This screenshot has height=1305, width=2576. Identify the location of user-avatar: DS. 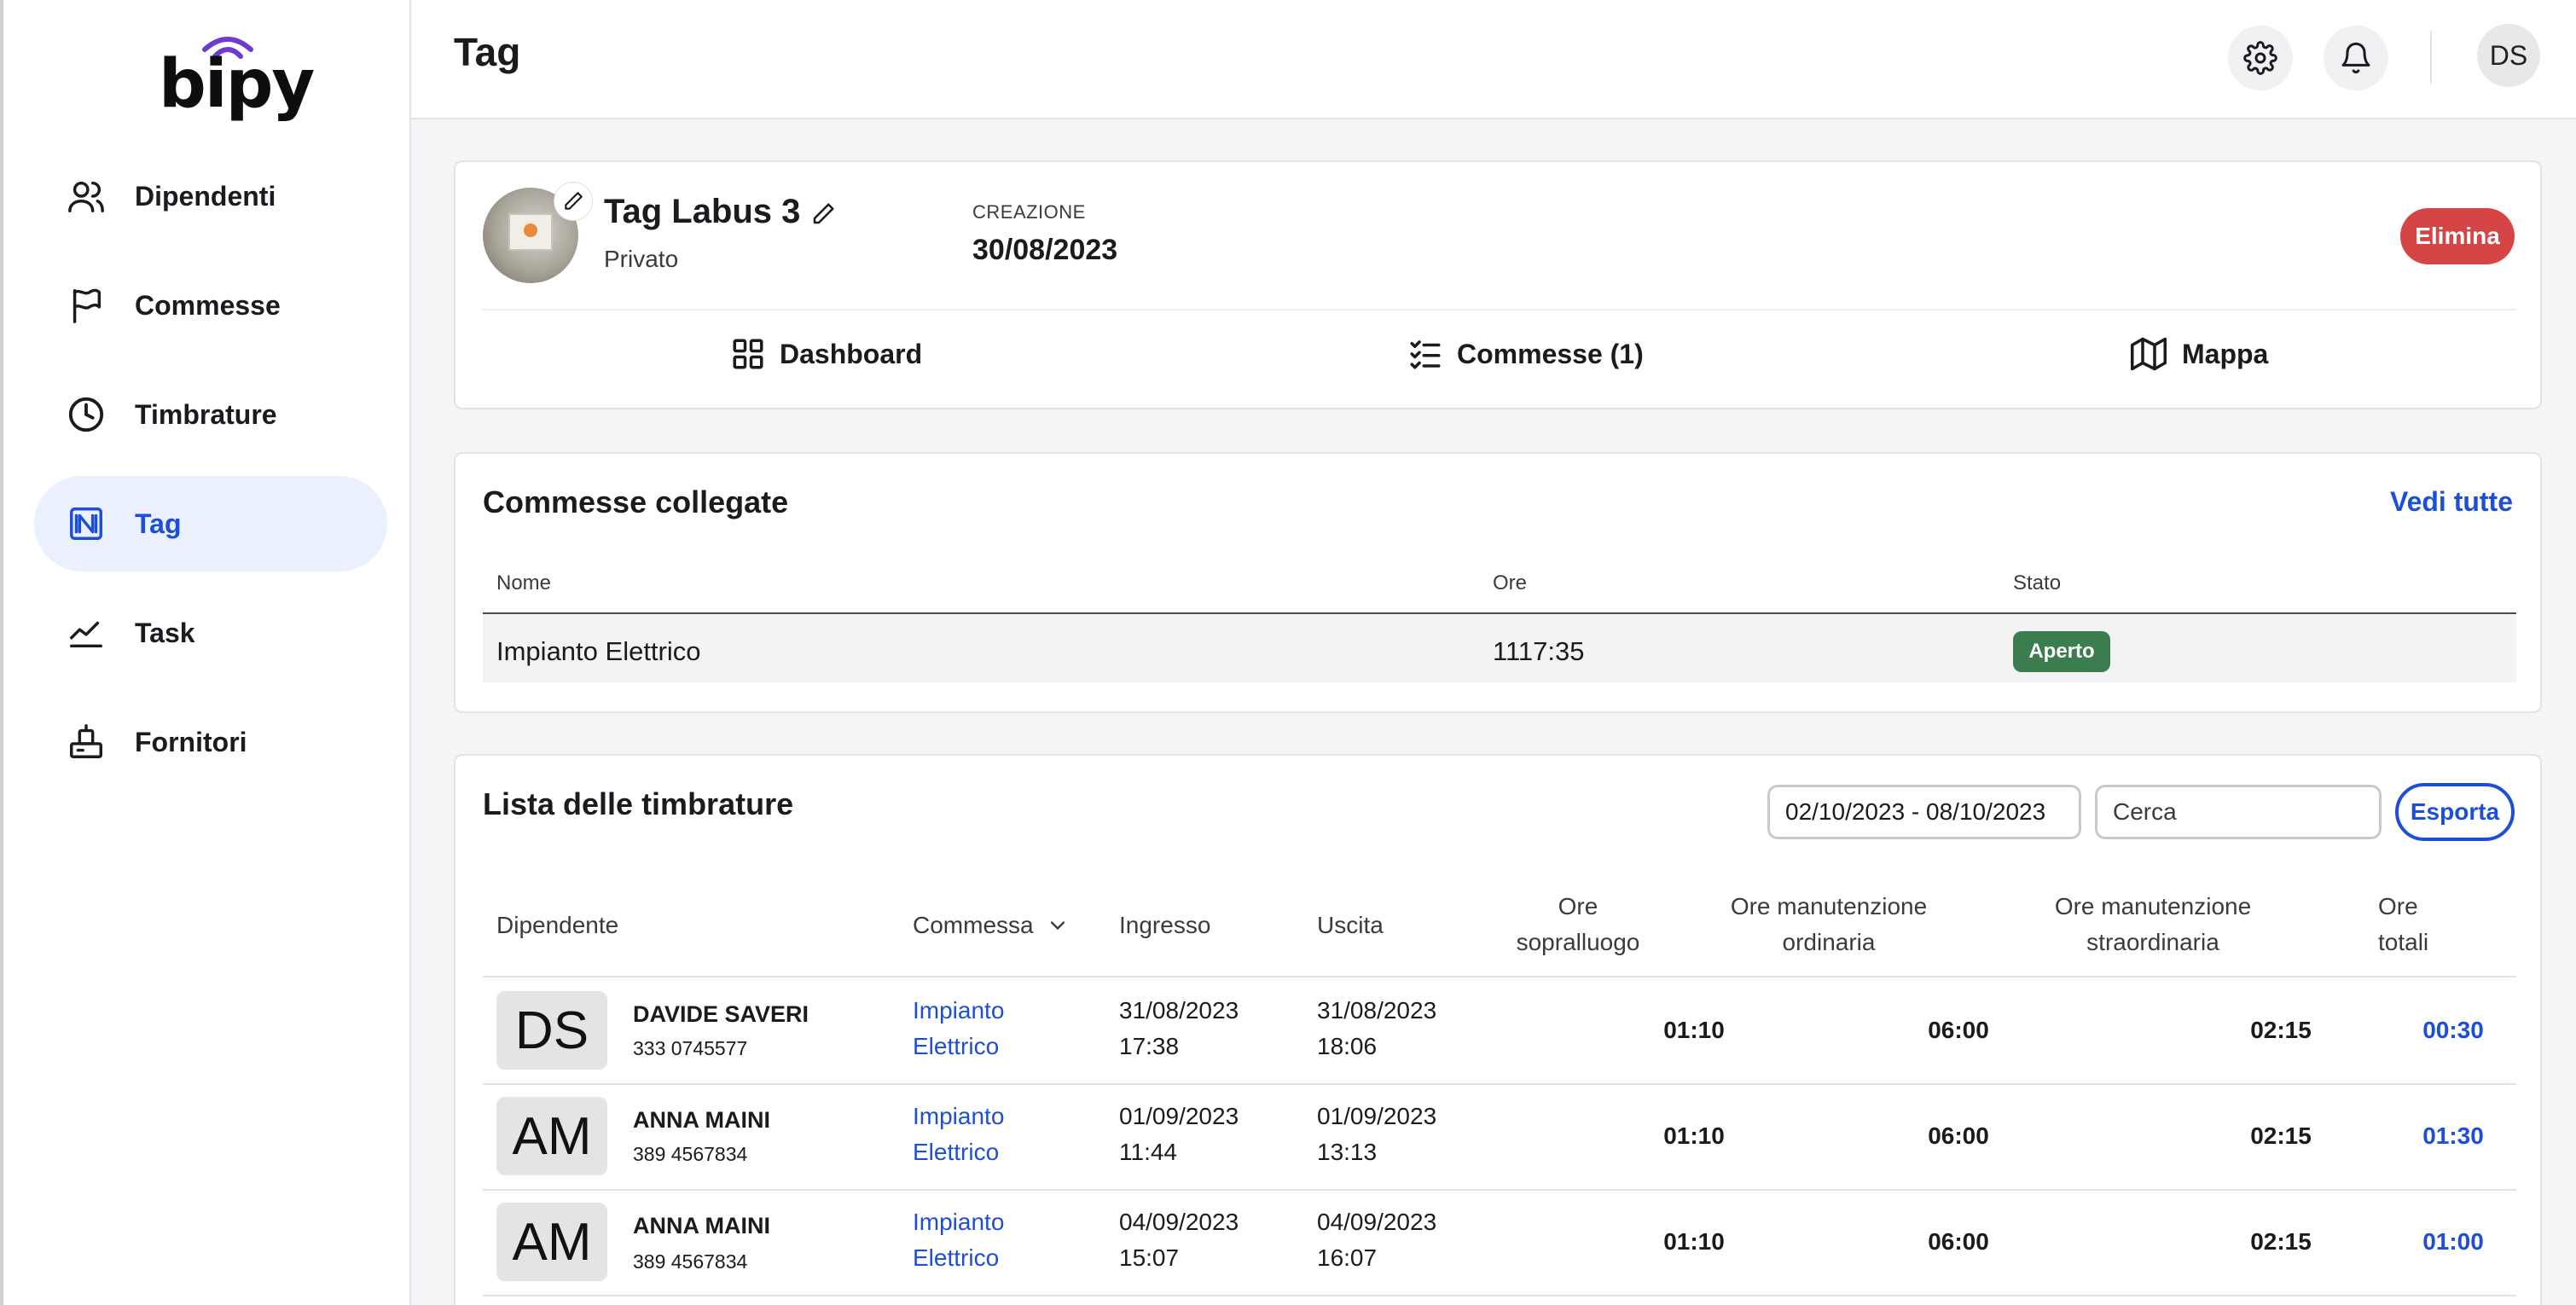
(2508, 55).